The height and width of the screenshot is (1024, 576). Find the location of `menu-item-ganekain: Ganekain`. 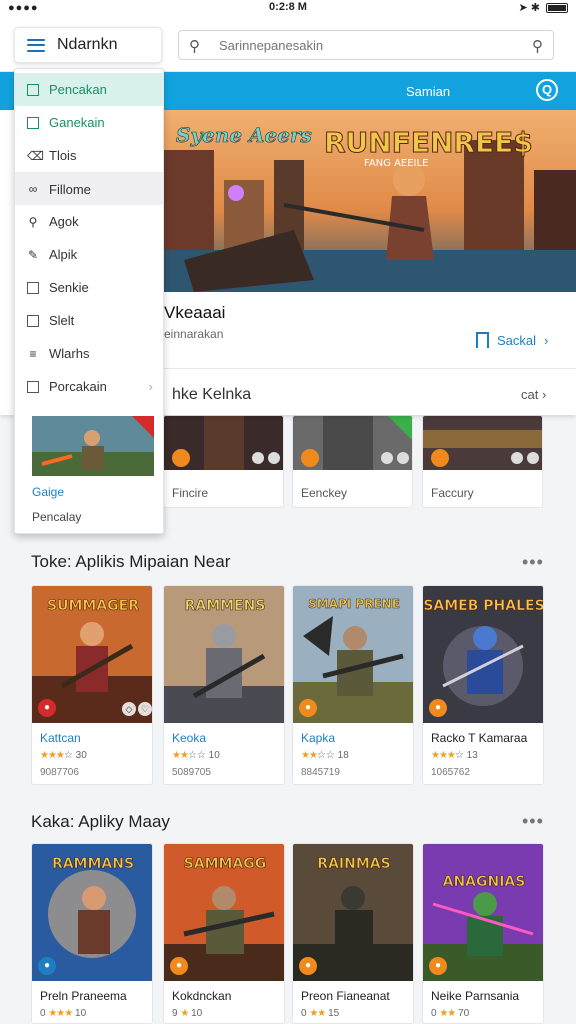

menu-item-ganekain: Ganekain is located at coordinates (89, 122).